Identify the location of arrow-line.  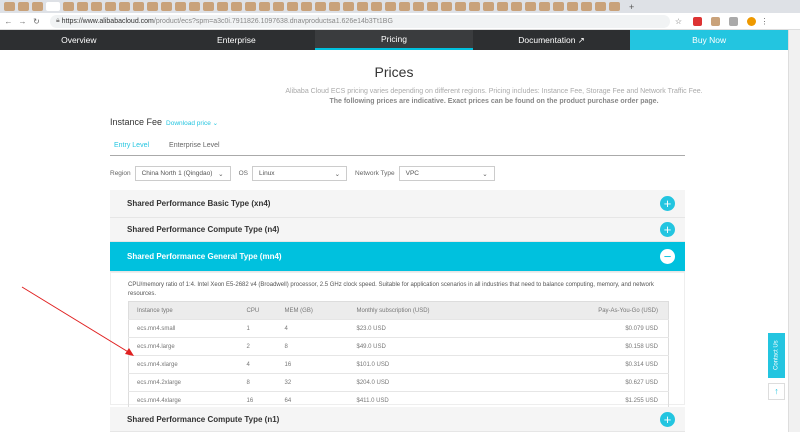
(76, 320).